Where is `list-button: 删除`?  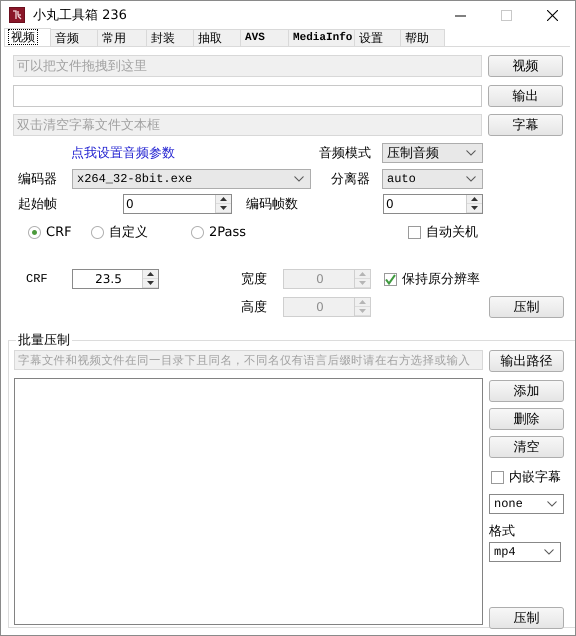
list-button: 删除 is located at coordinates (526, 419).